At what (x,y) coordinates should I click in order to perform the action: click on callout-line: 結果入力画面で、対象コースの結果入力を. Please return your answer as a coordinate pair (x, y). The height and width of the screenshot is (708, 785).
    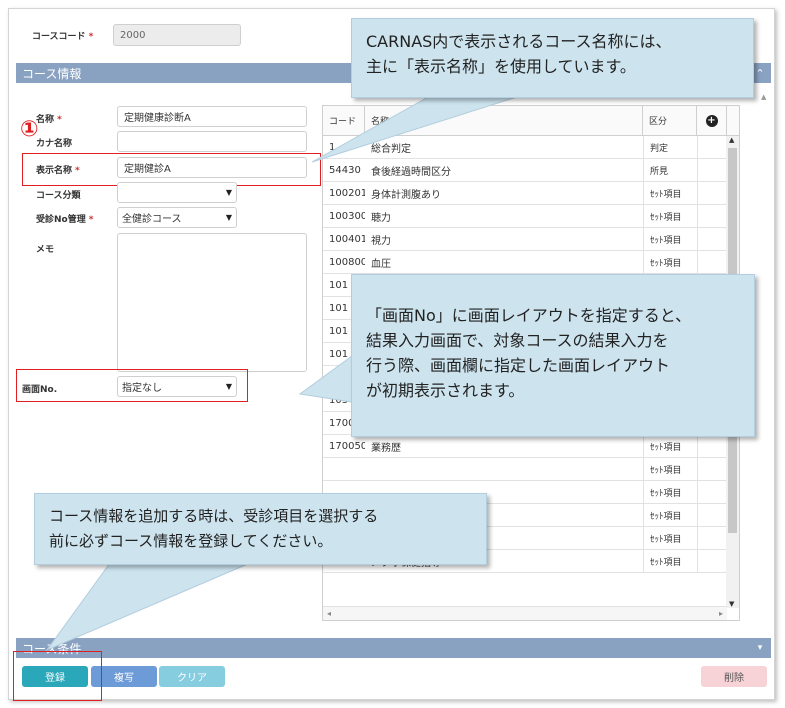
    Looking at the image, I should click on (517, 340).